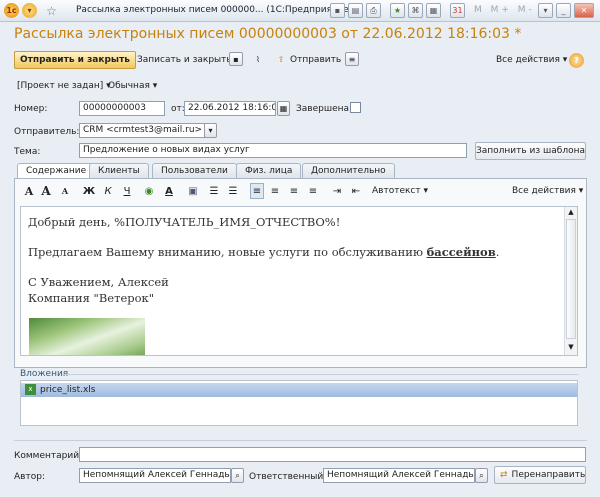 The width and height of the screenshot is (600, 497). What do you see at coordinates (65, 191) in the screenshot?
I see `decrease-font-icon: A` at bounding box center [65, 191].